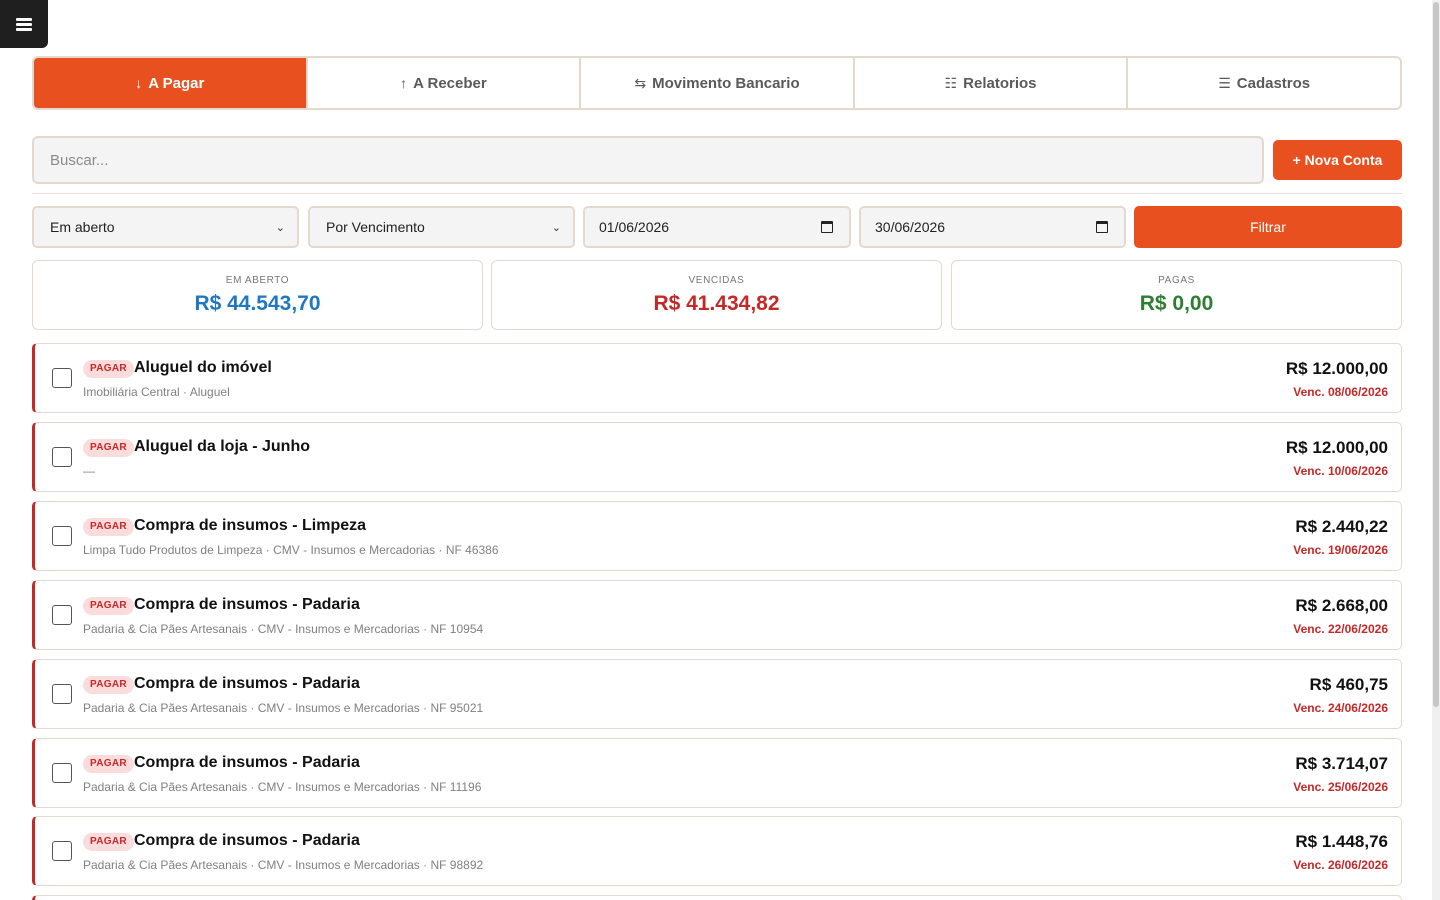  What do you see at coordinates (375, 227) in the screenshot?
I see `order-select-value: Por Vencimento` at bounding box center [375, 227].